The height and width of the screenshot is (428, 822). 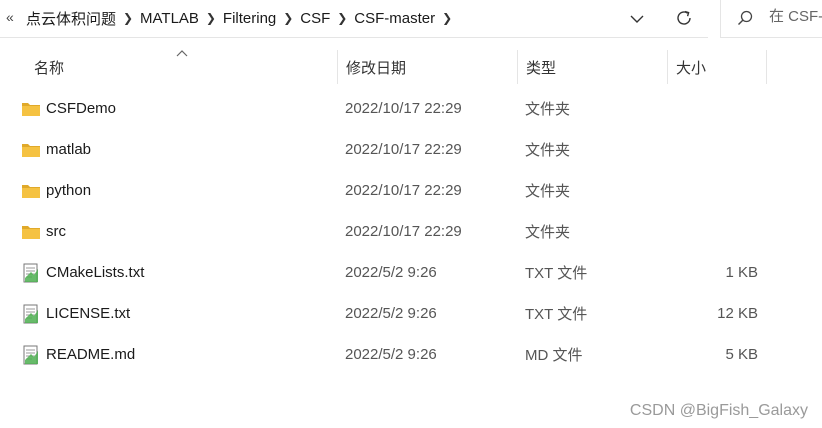 I want to click on list-item: python 2022/10/17 22:29 文件夹, so click(x=394, y=190).